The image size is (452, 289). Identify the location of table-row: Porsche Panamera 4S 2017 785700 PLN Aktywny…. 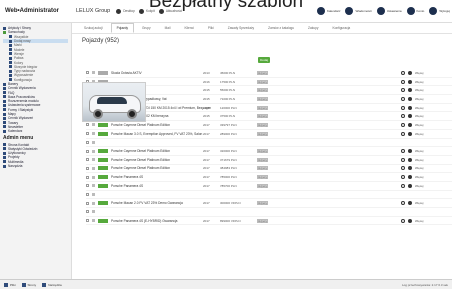
(269, 186).